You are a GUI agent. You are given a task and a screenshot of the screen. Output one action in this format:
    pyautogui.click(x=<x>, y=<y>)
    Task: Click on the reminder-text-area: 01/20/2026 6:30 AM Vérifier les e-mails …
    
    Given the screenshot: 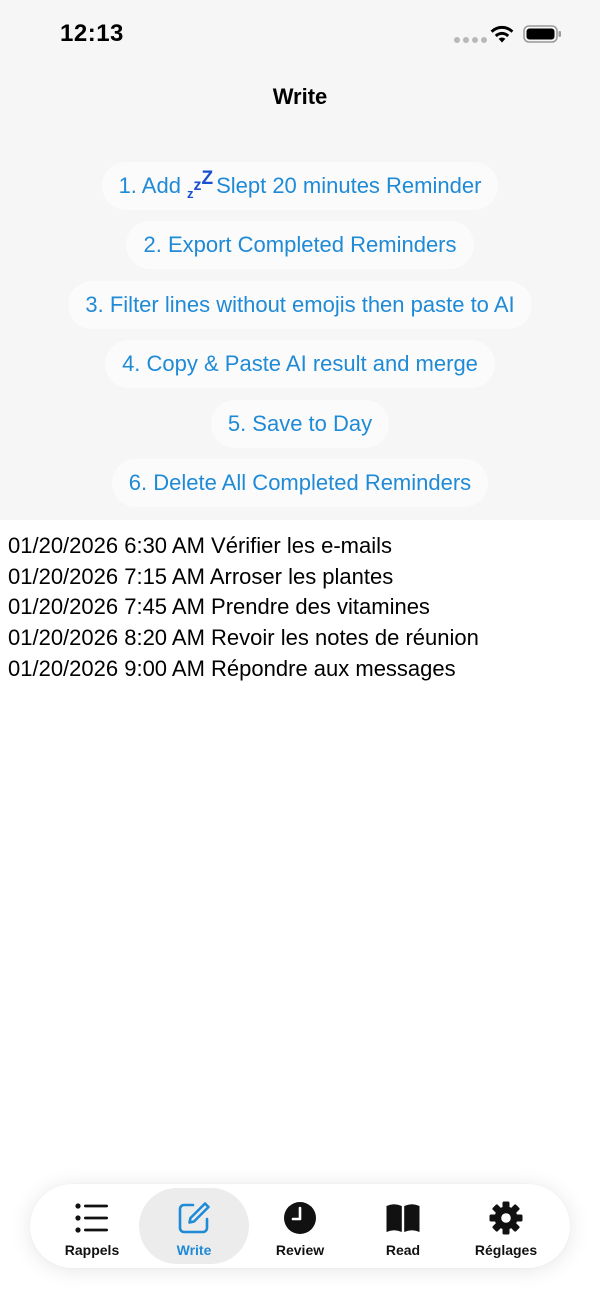 What is the action you would take?
    pyautogui.click(x=303, y=607)
    